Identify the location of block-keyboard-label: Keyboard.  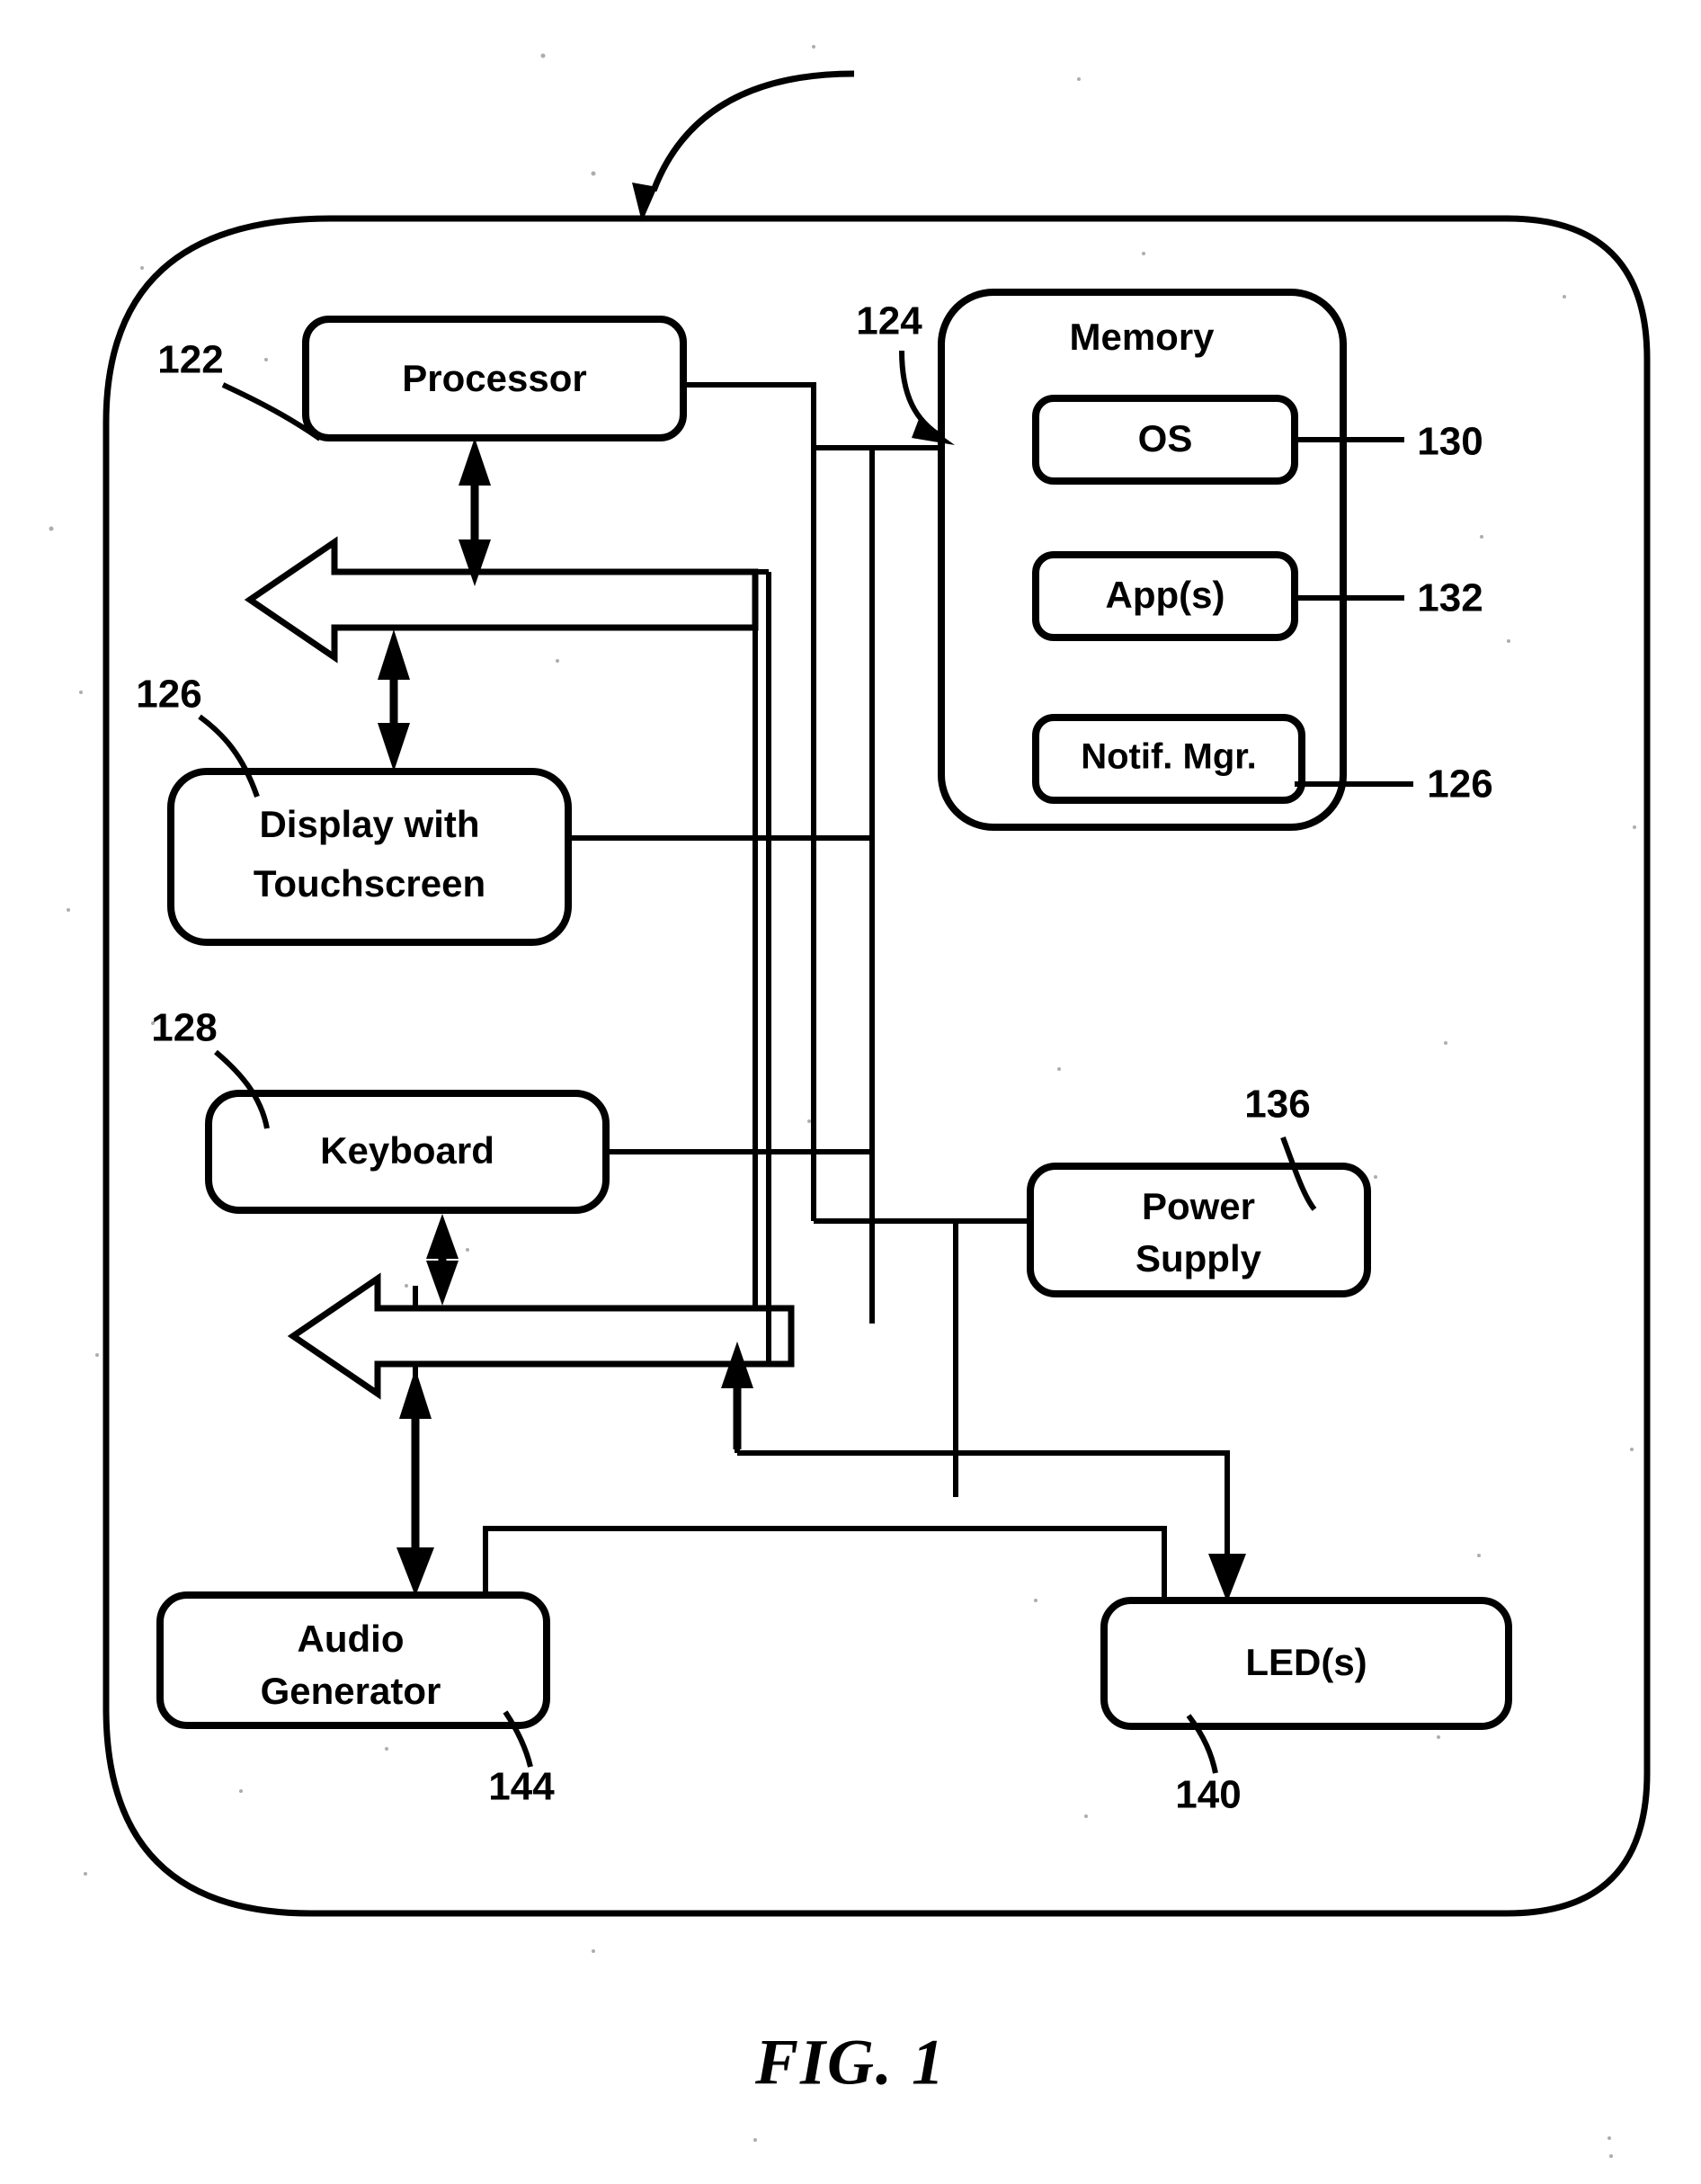
(407, 1150).